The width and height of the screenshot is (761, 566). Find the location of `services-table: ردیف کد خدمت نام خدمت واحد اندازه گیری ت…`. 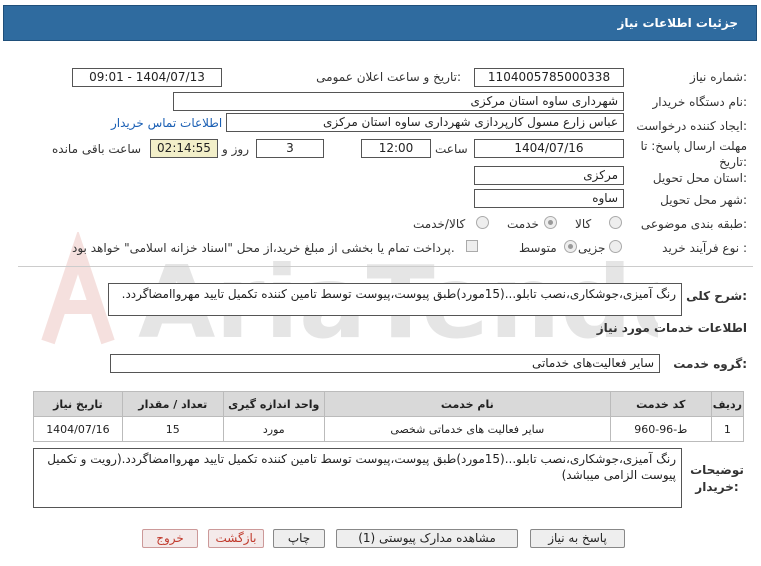

services-table: ردیف کد خدمت نام خدمت واحد اندازه گیری ت… is located at coordinates (389, 416).